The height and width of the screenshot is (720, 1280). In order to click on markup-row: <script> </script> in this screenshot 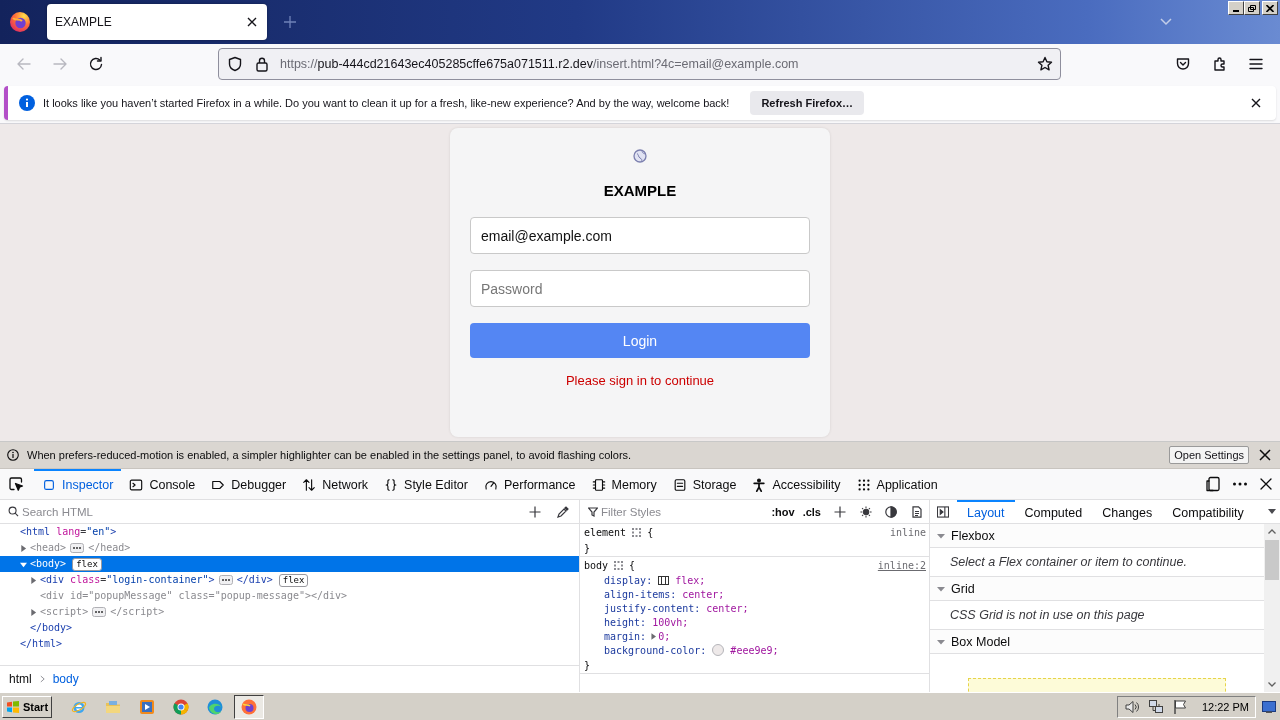, I will do `click(289, 612)`.